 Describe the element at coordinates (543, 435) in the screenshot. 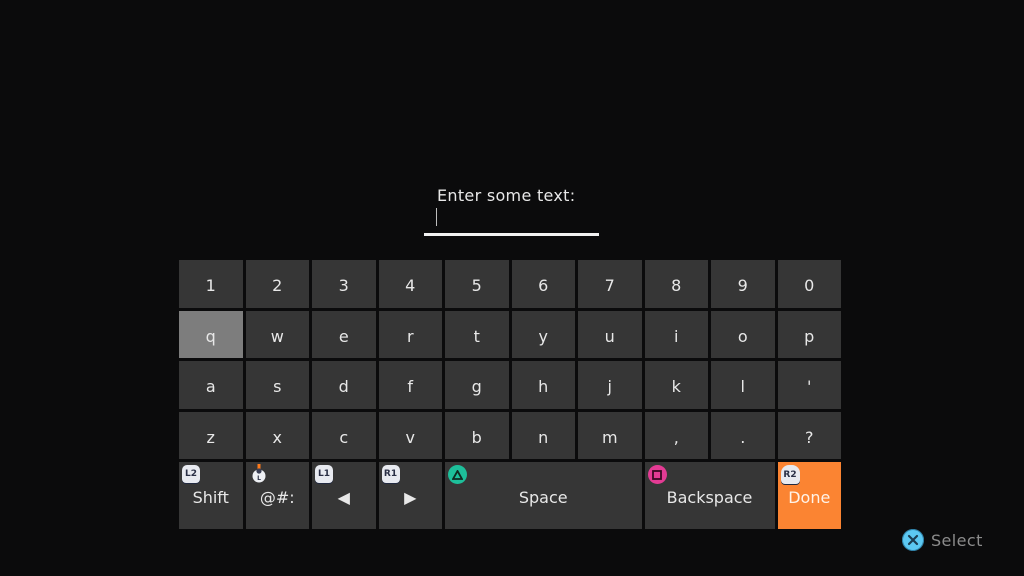

I see `key-n: n` at that location.